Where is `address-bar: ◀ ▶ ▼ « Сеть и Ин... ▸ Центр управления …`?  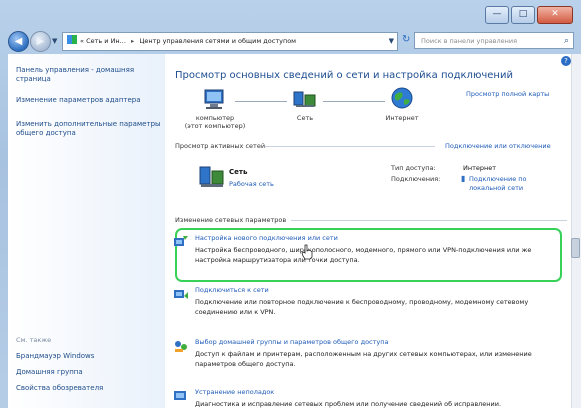 address-bar: ◀ ▶ ▼ « Сеть и Ин... ▸ Центр управления … is located at coordinates (290, 41).